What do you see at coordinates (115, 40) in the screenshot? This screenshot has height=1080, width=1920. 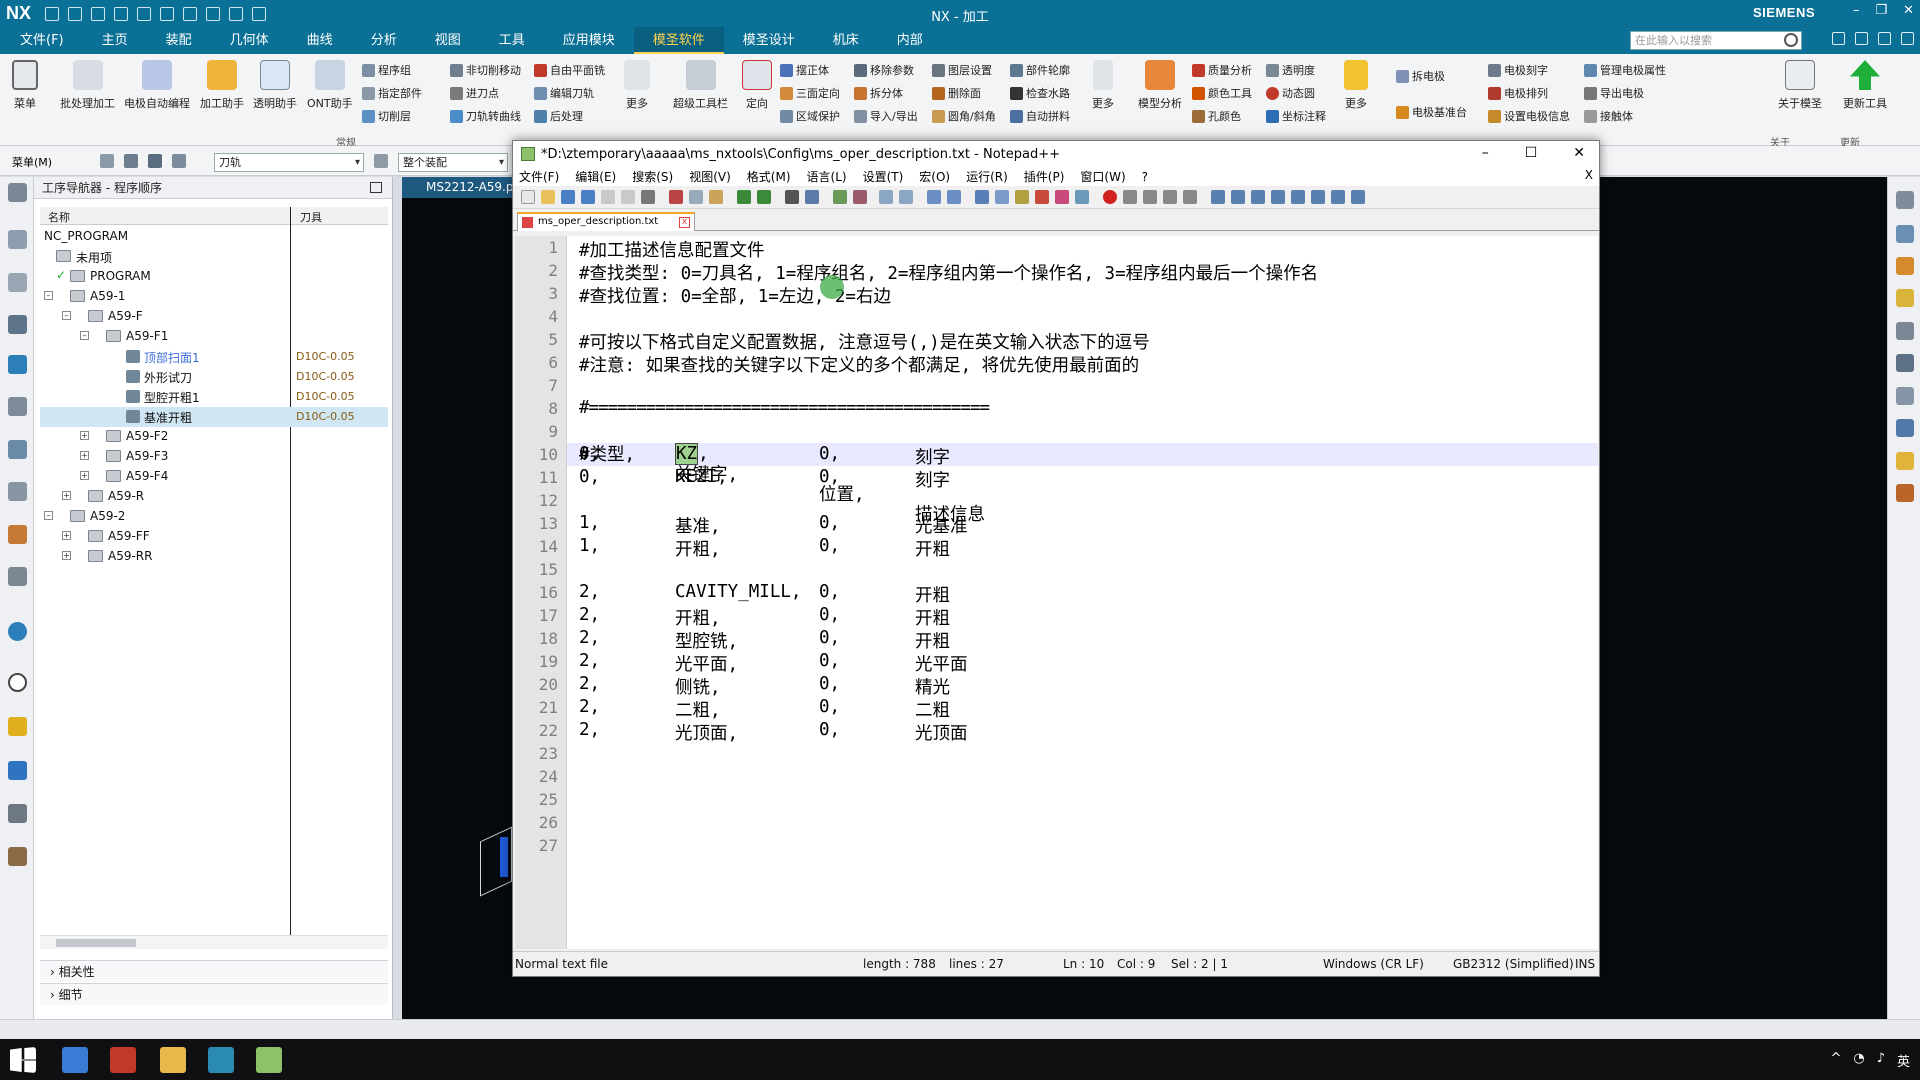 I see `menu-home: 主页` at bounding box center [115, 40].